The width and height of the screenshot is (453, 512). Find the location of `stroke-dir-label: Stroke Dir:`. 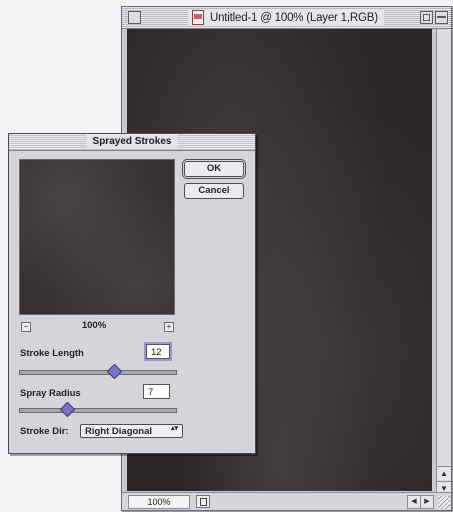

stroke-dir-label: Stroke Dir: is located at coordinates (44, 431).